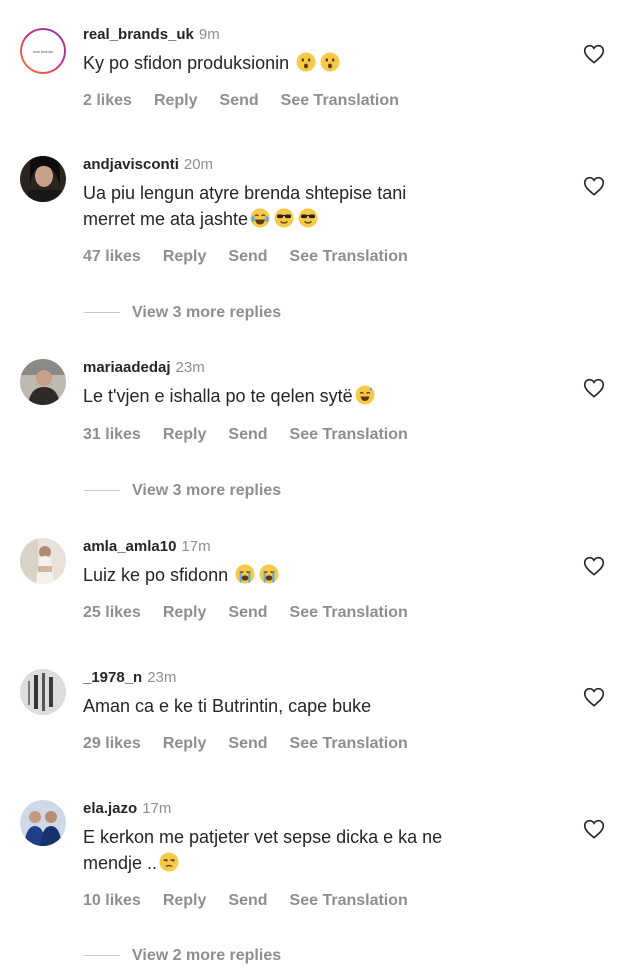 Image resolution: width=640 pixels, height=969 pixels. I want to click on brand-logo-text: real brands, so click(43, 51).